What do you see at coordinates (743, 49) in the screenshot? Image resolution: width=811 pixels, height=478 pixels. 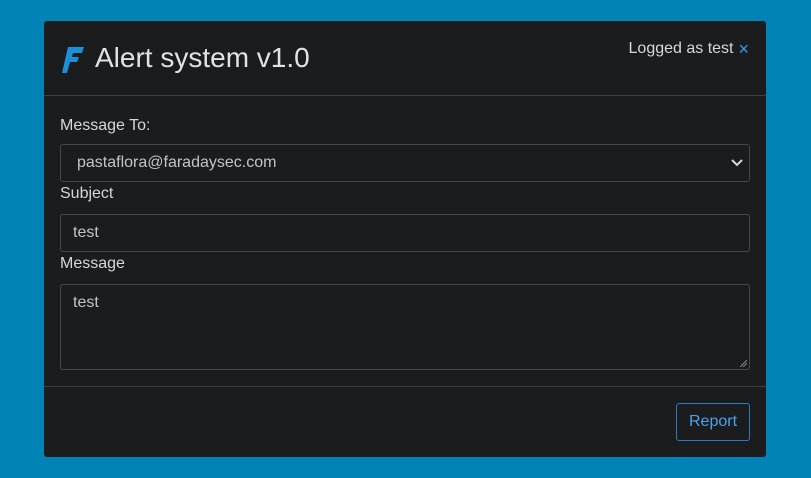 I see `close-icon: ×` at bounding box center [743, 49].